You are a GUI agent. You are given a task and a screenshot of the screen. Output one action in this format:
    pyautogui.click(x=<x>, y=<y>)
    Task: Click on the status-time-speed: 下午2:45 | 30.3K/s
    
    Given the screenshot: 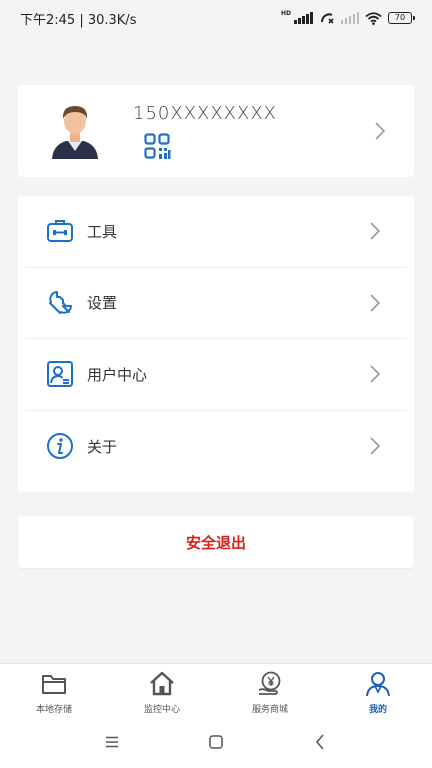 What is the action you would take?
    pyautogui.click(x=78, y=20)
    